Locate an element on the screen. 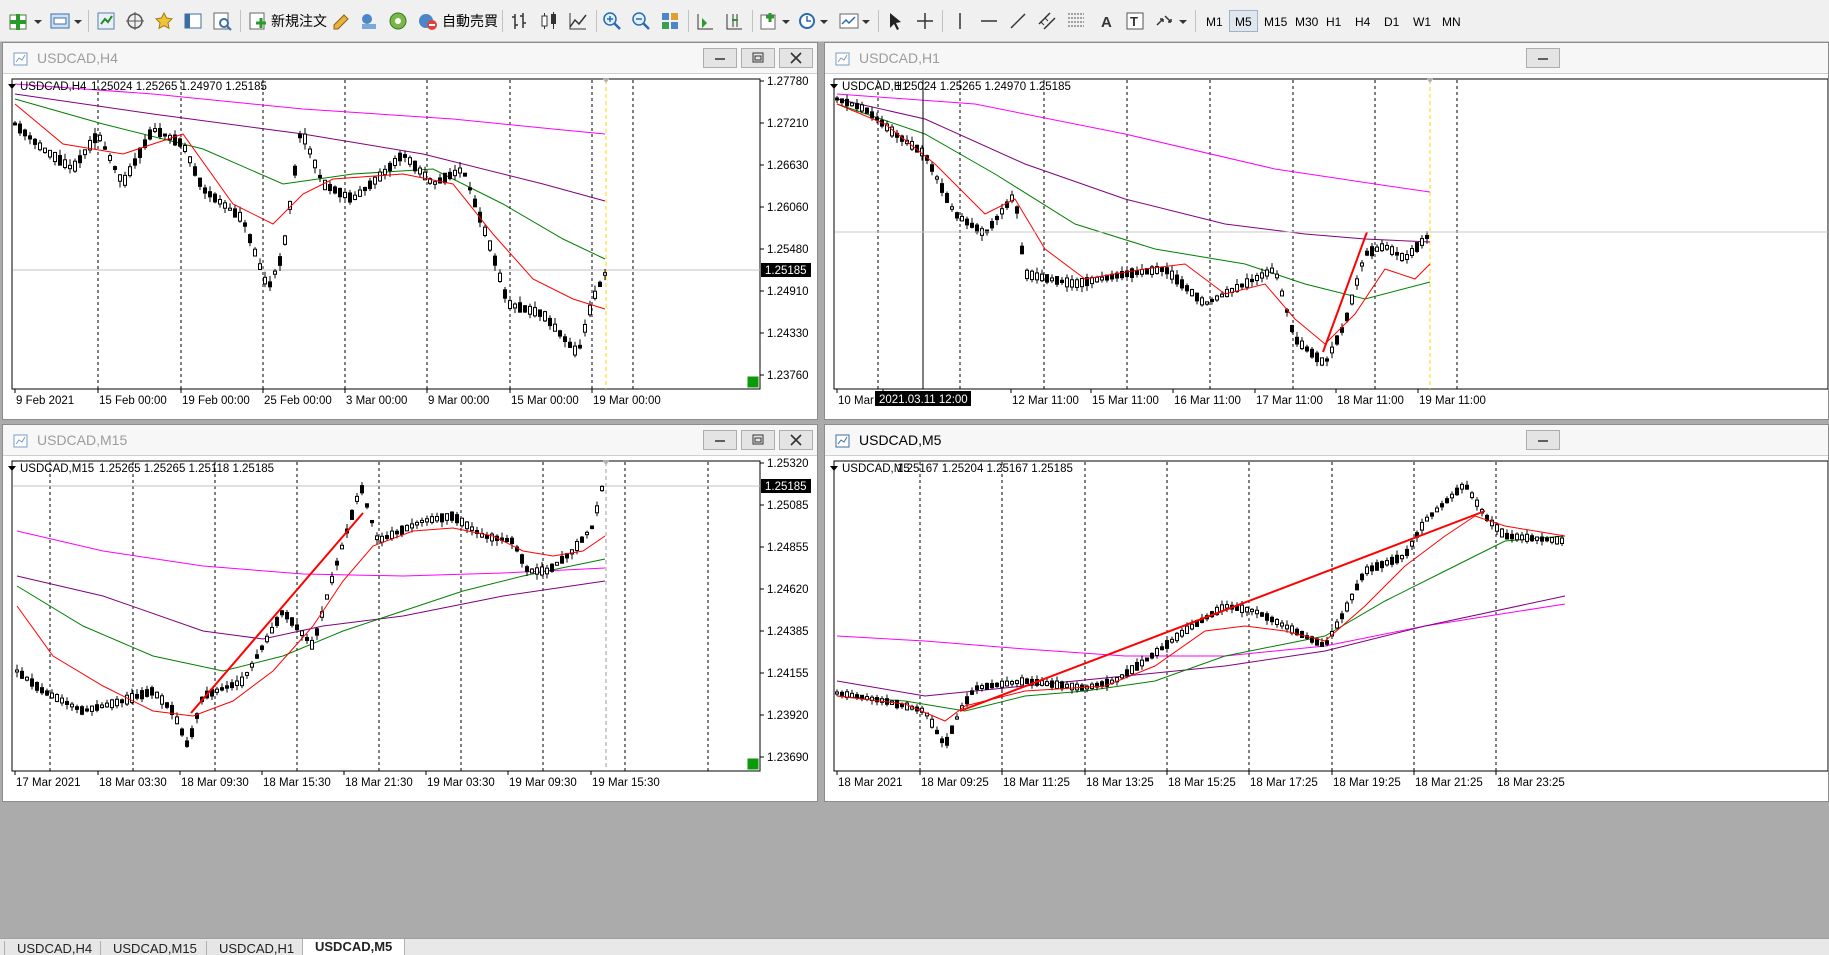 Image resolution: width=1829 pixels, height=955 pixels. auto-trading-icon is located at coordinates (428, 21).